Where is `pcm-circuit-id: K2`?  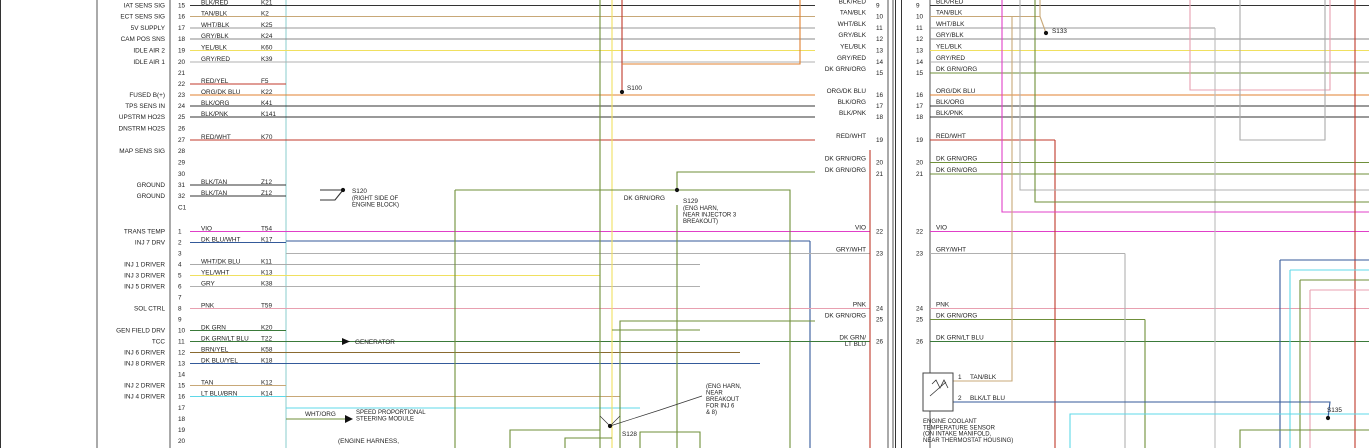
pcm-circuit-id: K2 is located at coordinates (265, 14).